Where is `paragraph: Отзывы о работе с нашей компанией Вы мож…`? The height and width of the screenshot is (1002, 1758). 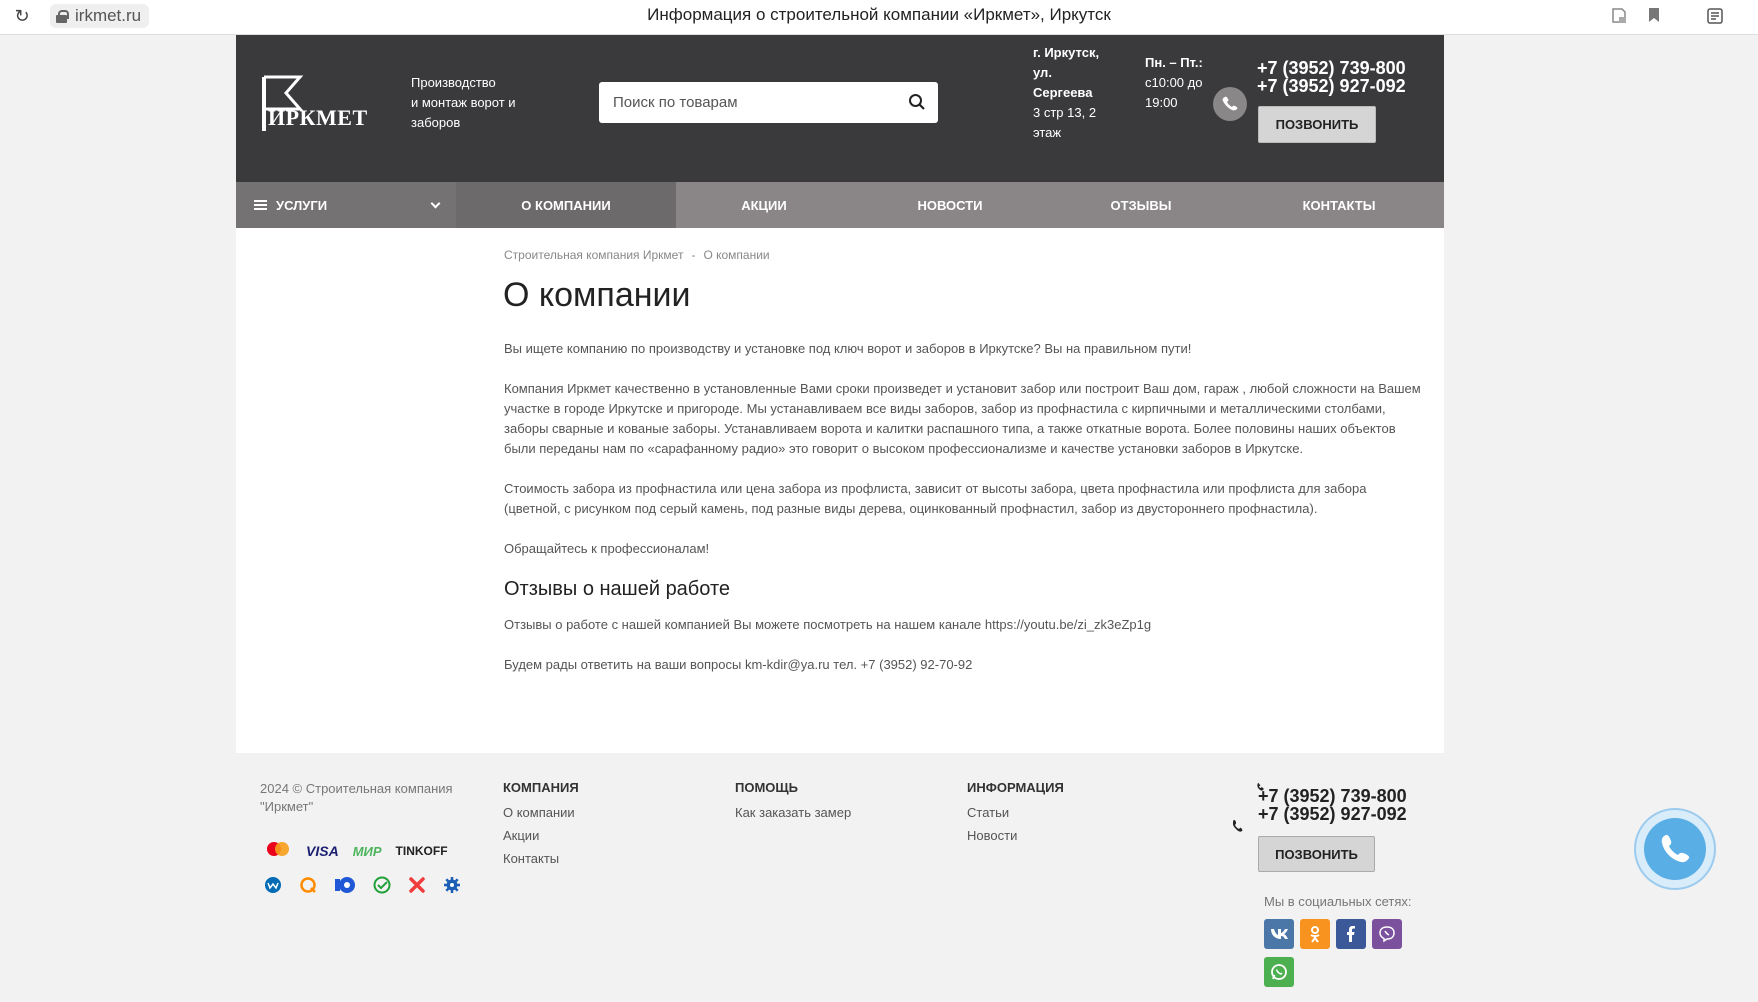 paragraph: Отзывы о работе с нашей компанией Вы мож… is located at coordinates (828, 624).